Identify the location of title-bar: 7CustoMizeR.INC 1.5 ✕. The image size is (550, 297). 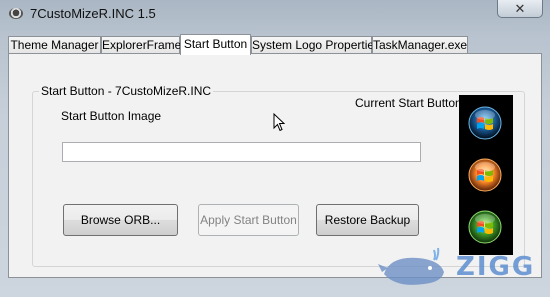
(275, 14).